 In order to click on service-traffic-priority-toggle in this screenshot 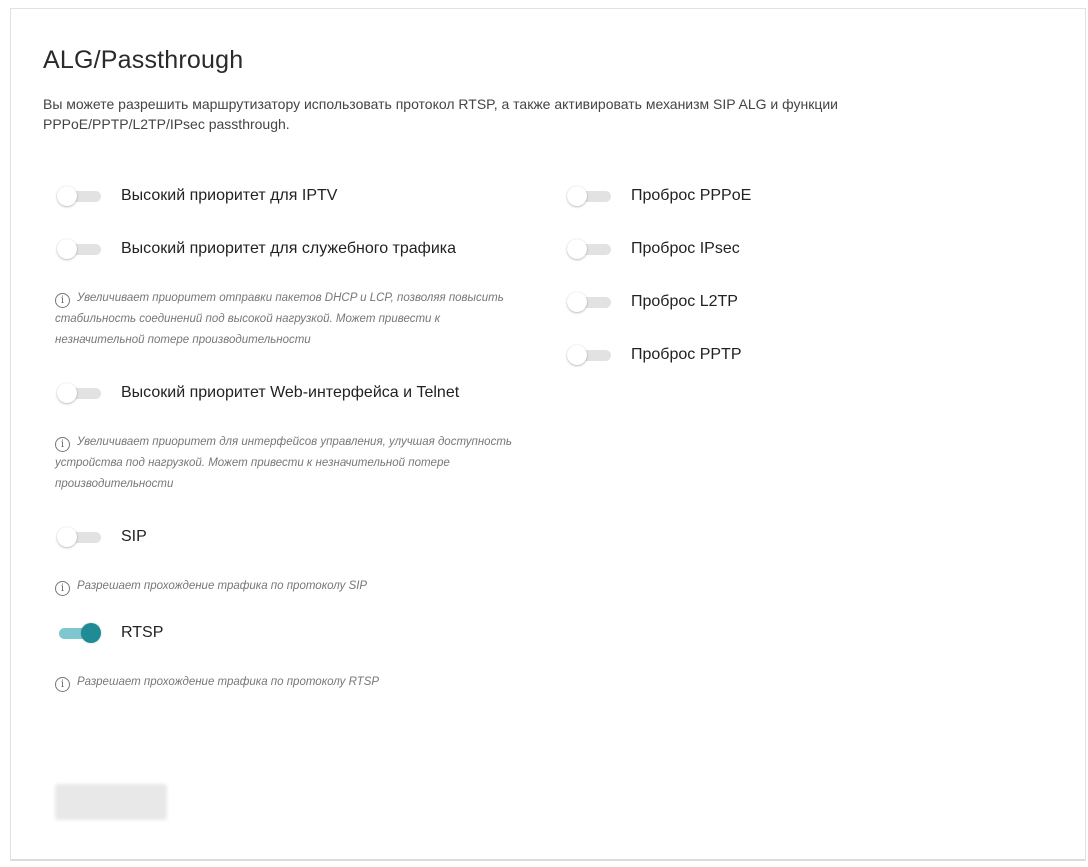, I will do `click(80, 249)`.